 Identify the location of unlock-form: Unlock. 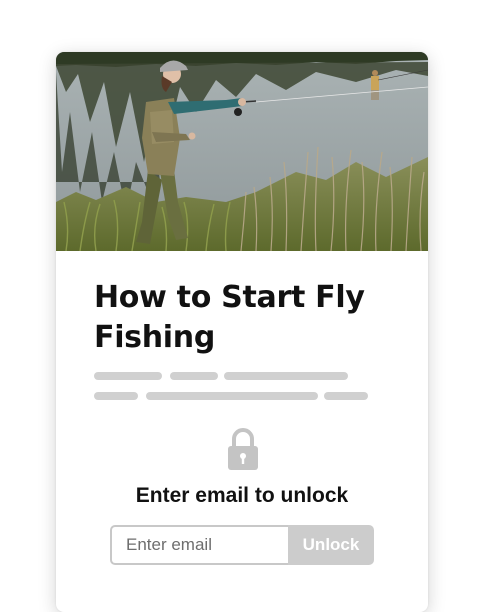
(242, 545).